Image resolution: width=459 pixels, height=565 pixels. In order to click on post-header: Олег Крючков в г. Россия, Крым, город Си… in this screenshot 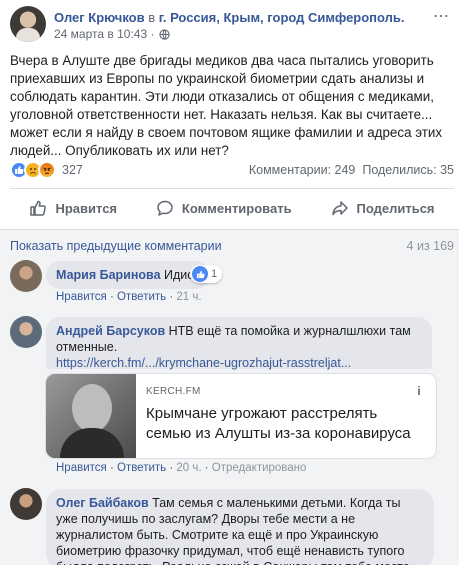, I will do `click(230, 24)`.